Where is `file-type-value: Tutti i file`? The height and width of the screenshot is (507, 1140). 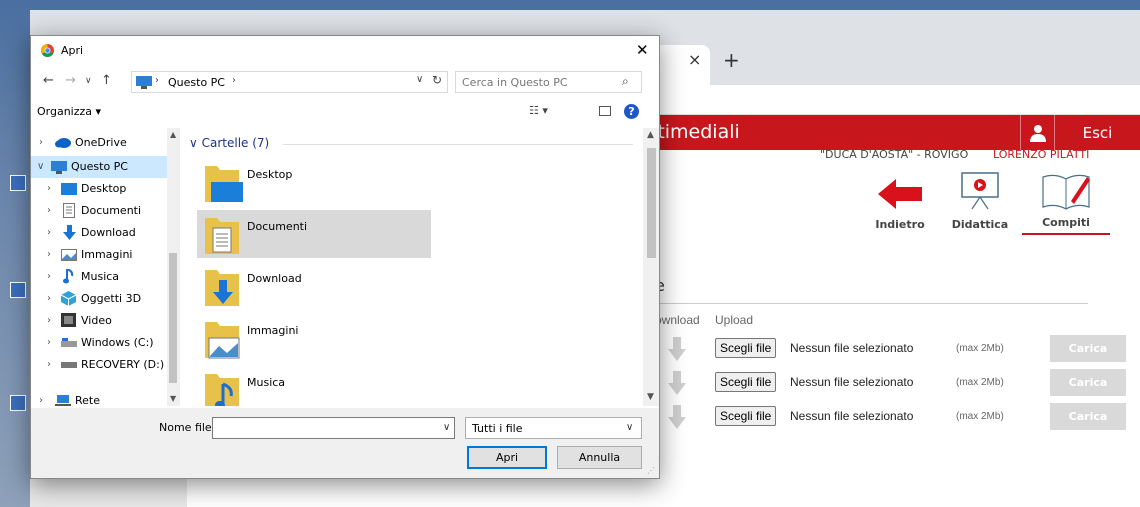
file-type-value: Tutti i file is located at coordinates (497, 428).